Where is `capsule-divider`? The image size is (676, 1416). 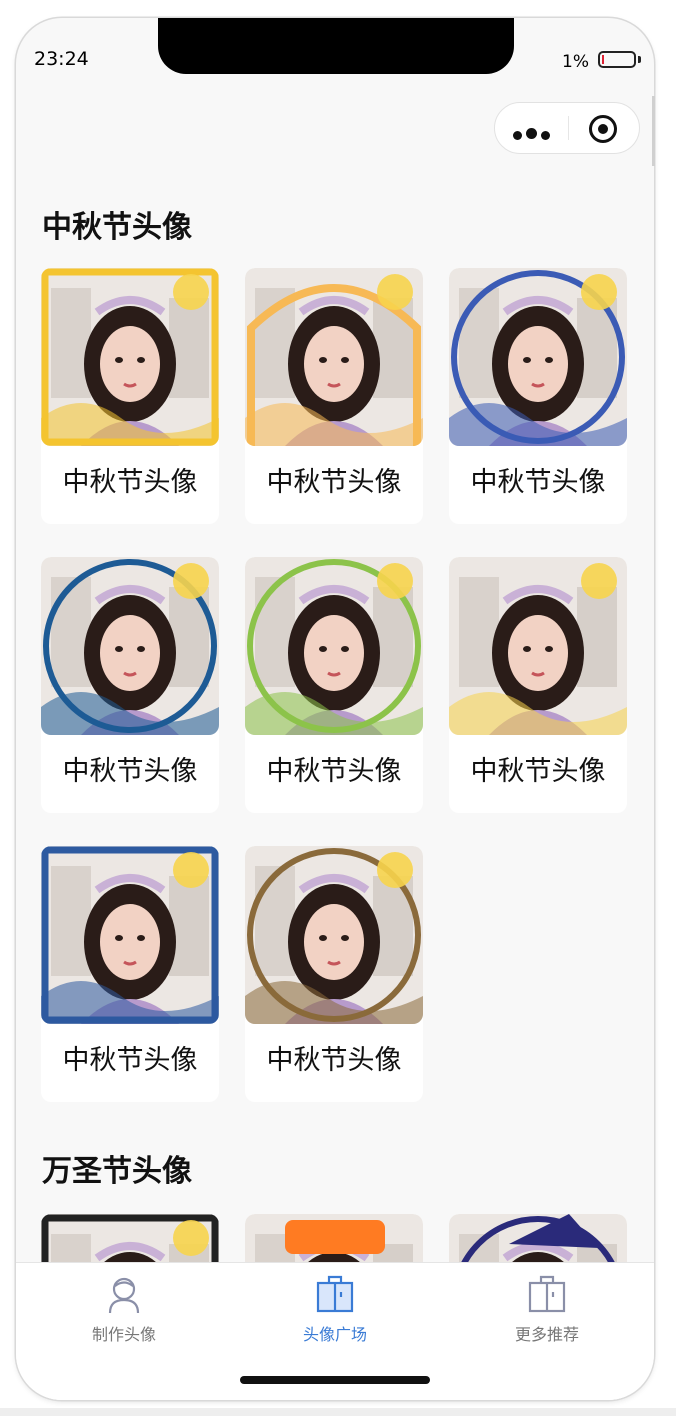
capsule-divider is located at coordinates (568, 128).